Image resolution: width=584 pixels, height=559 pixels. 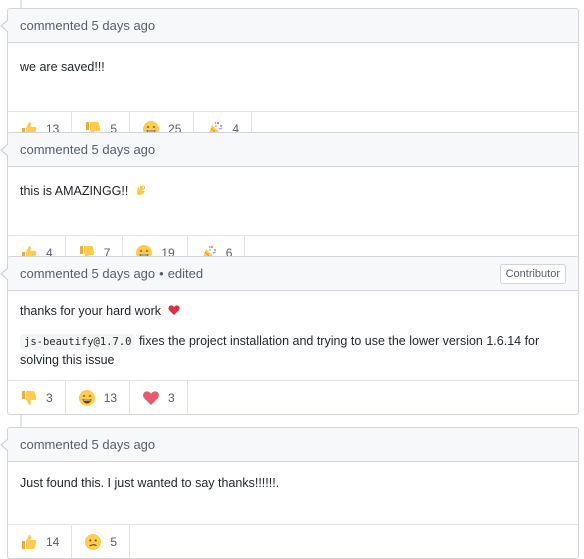 I want to click on comment-text: thanks for your hard work, so click(x=293, y=311).